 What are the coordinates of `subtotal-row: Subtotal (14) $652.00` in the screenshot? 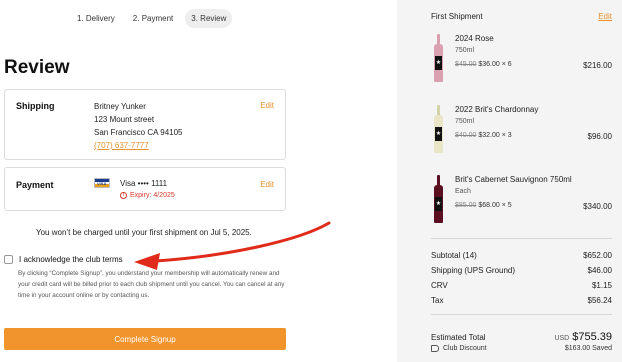 It's located at (521, 255).